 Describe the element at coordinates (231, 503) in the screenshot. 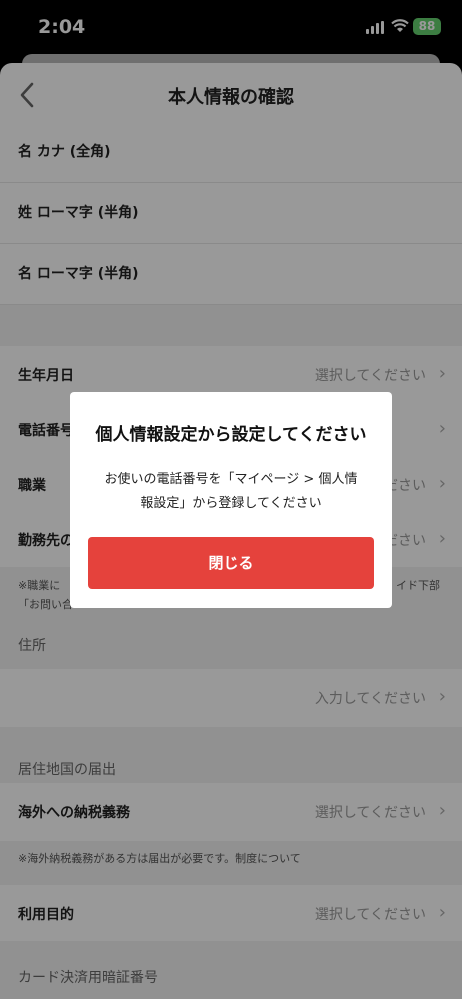

I see `dialog-message-line: 報設定」から登録してください` at that location.